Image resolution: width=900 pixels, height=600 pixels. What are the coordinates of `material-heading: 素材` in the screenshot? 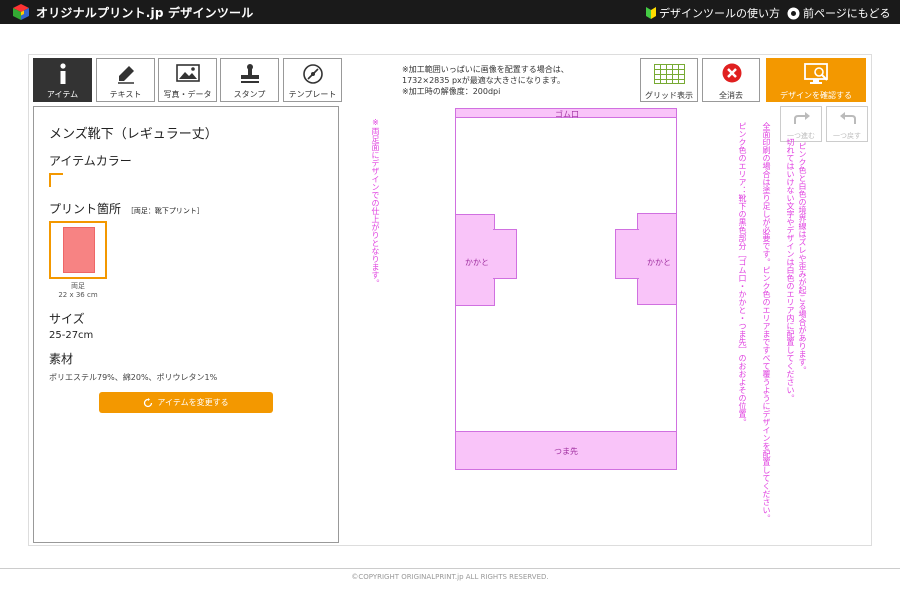 It's located at (61, 359).